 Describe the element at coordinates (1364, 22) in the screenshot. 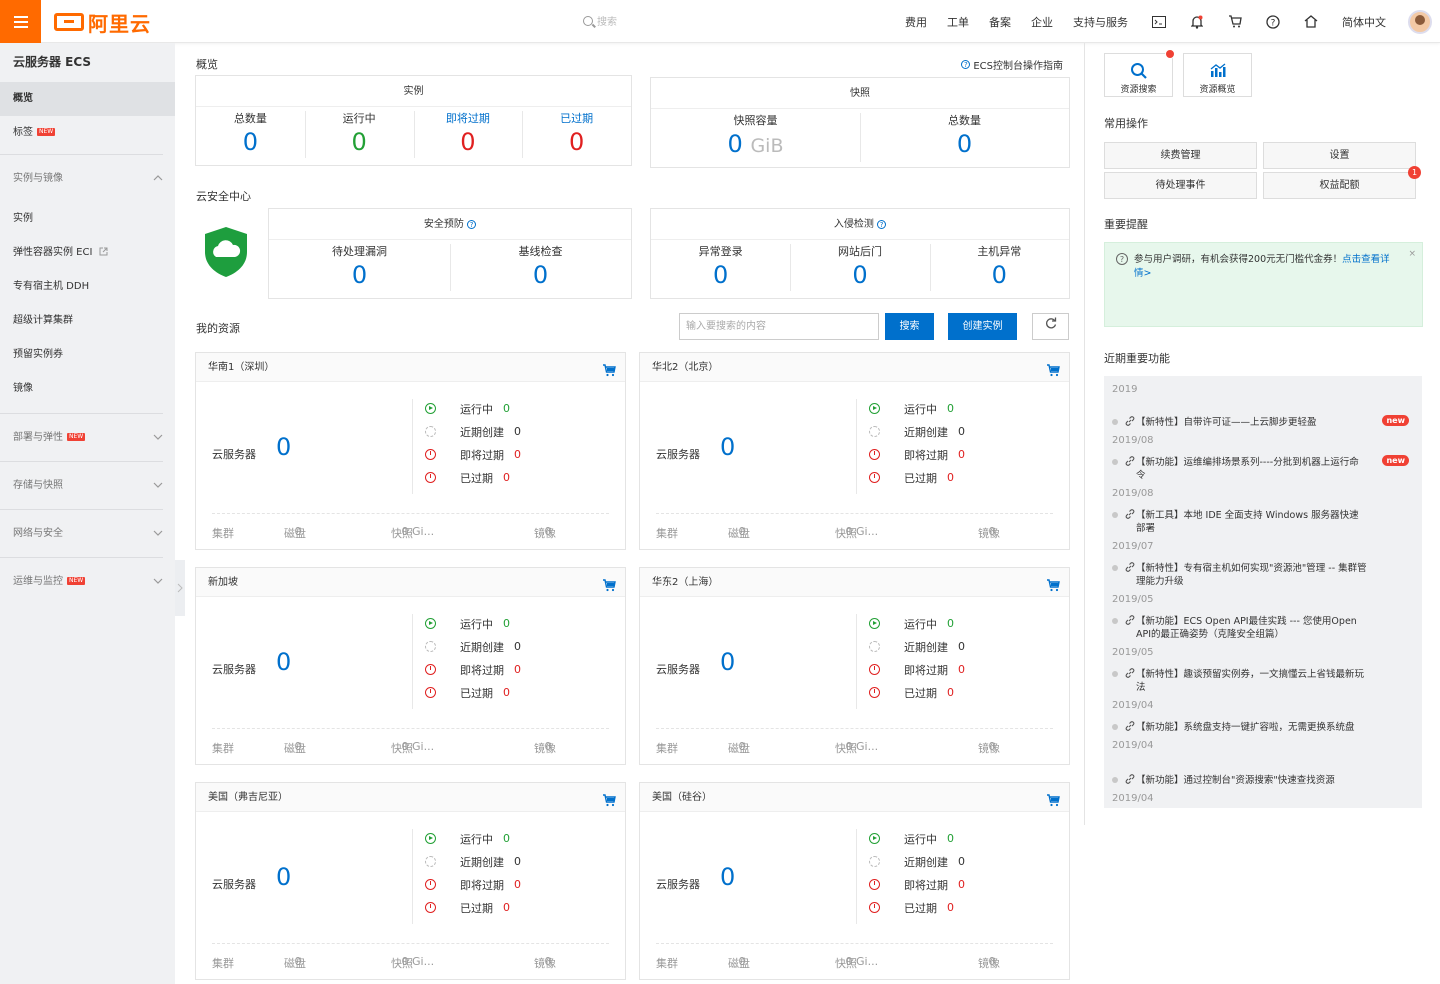

I see `language-switch: 简体中文` at that location.